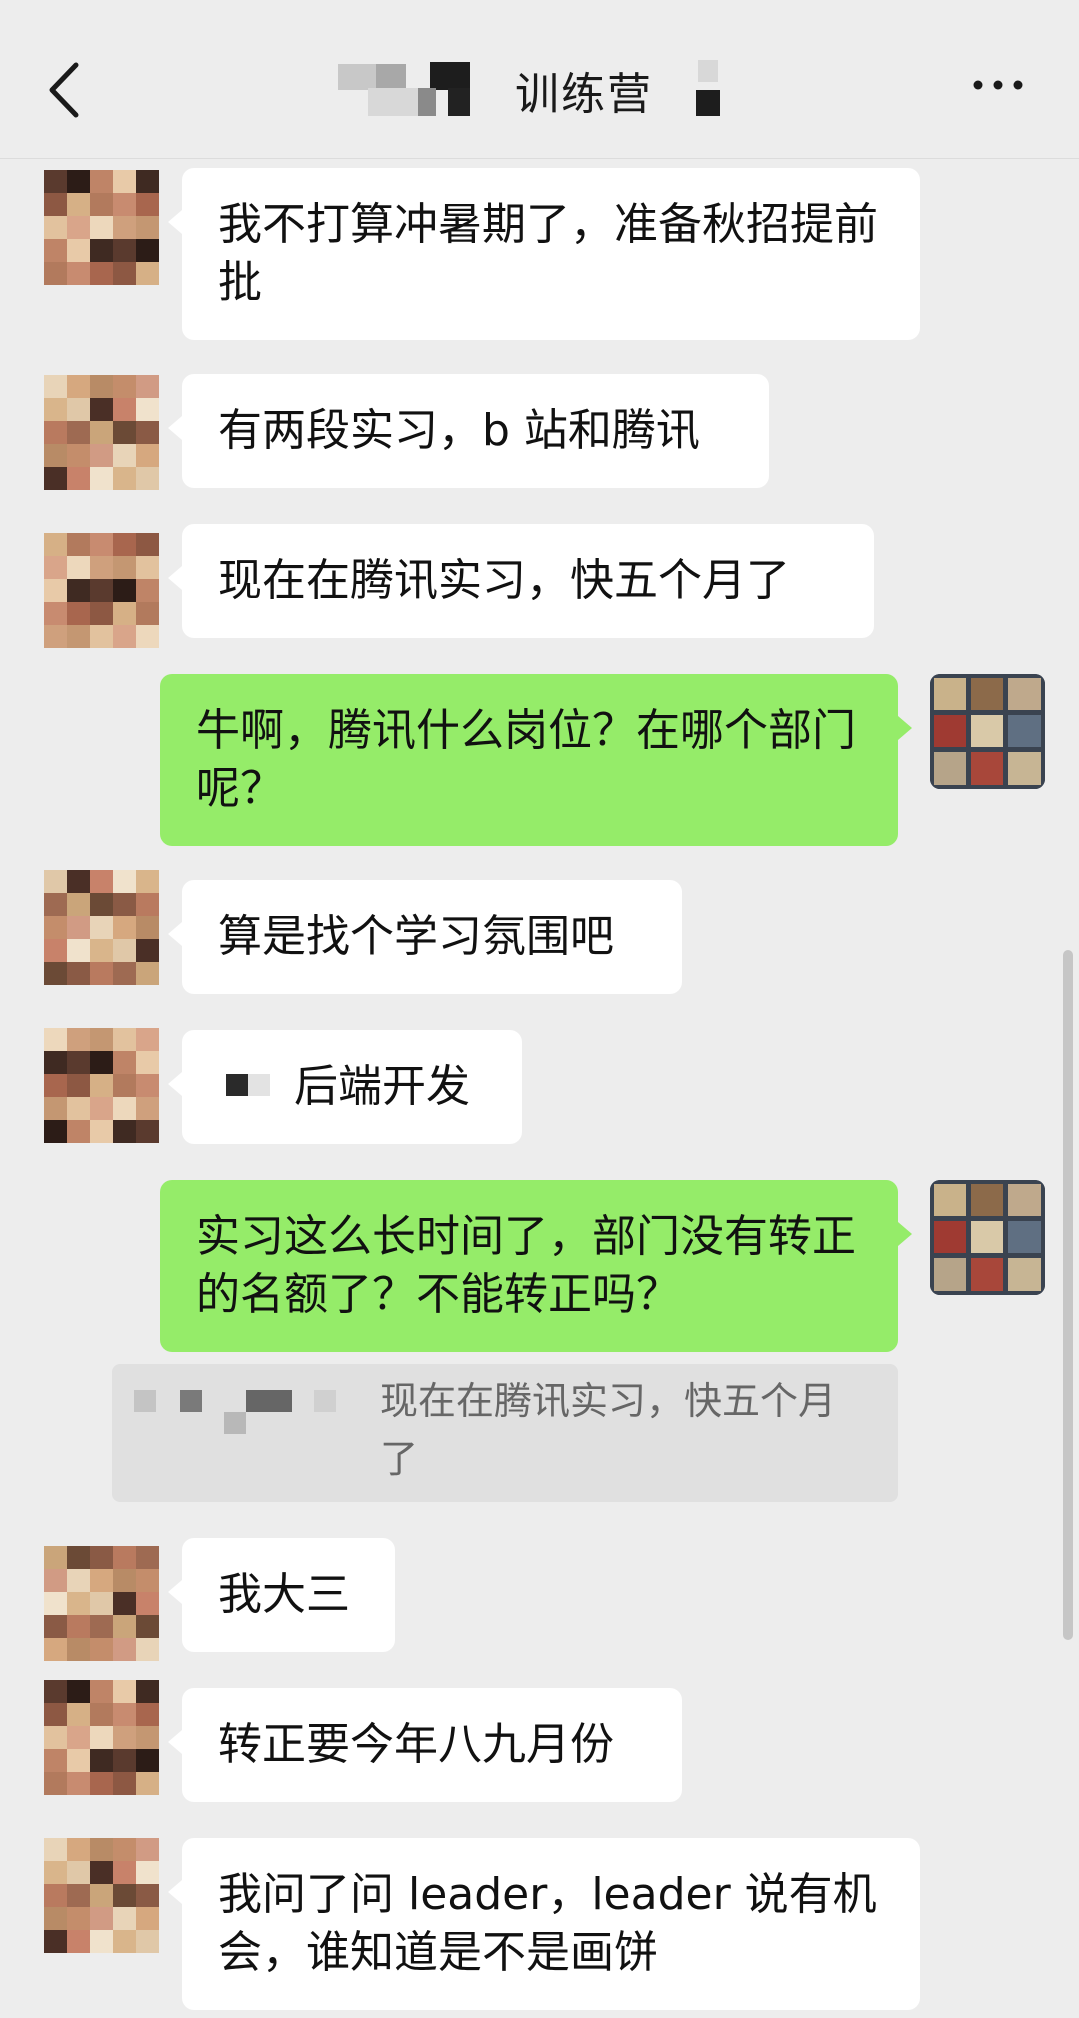 The width and height of the screenshot is (1079, 2018). Describe the element at coordinates (998, 85) in the screenshot. I see `more-horizontal-icon` at that location.